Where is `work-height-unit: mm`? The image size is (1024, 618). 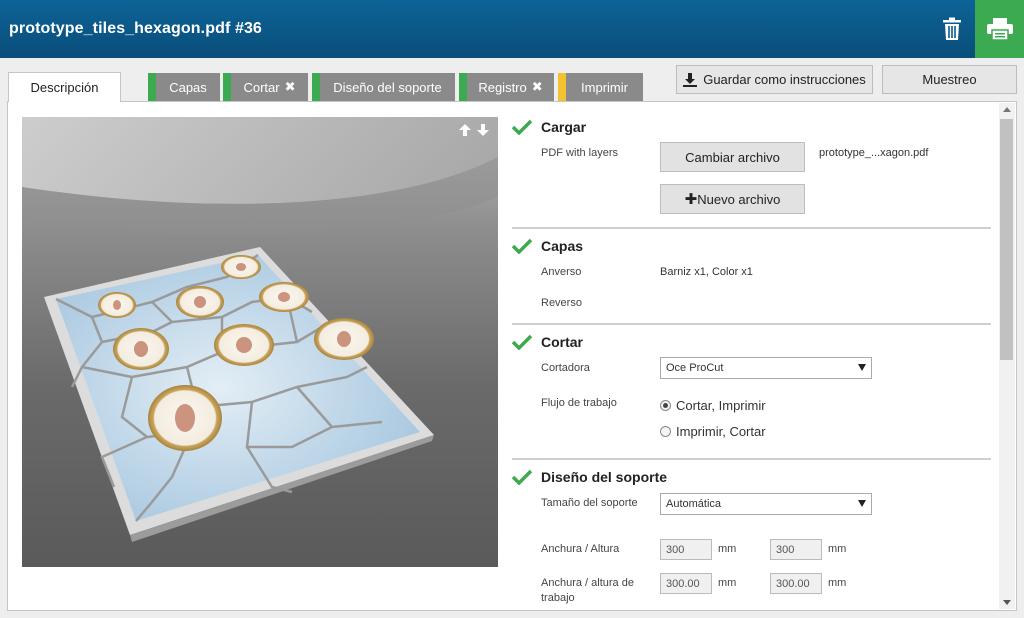 work-height-unit: mm is located at coordinates (837, 583).